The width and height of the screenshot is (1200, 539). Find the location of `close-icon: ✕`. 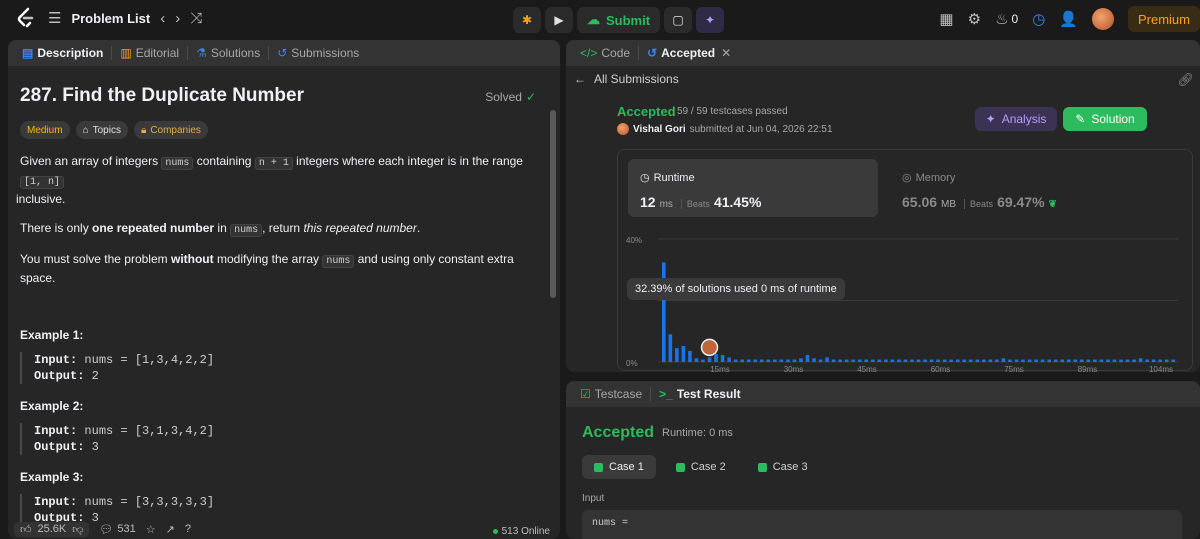

close-icon: ✕ is located at coordinates (726, 53).